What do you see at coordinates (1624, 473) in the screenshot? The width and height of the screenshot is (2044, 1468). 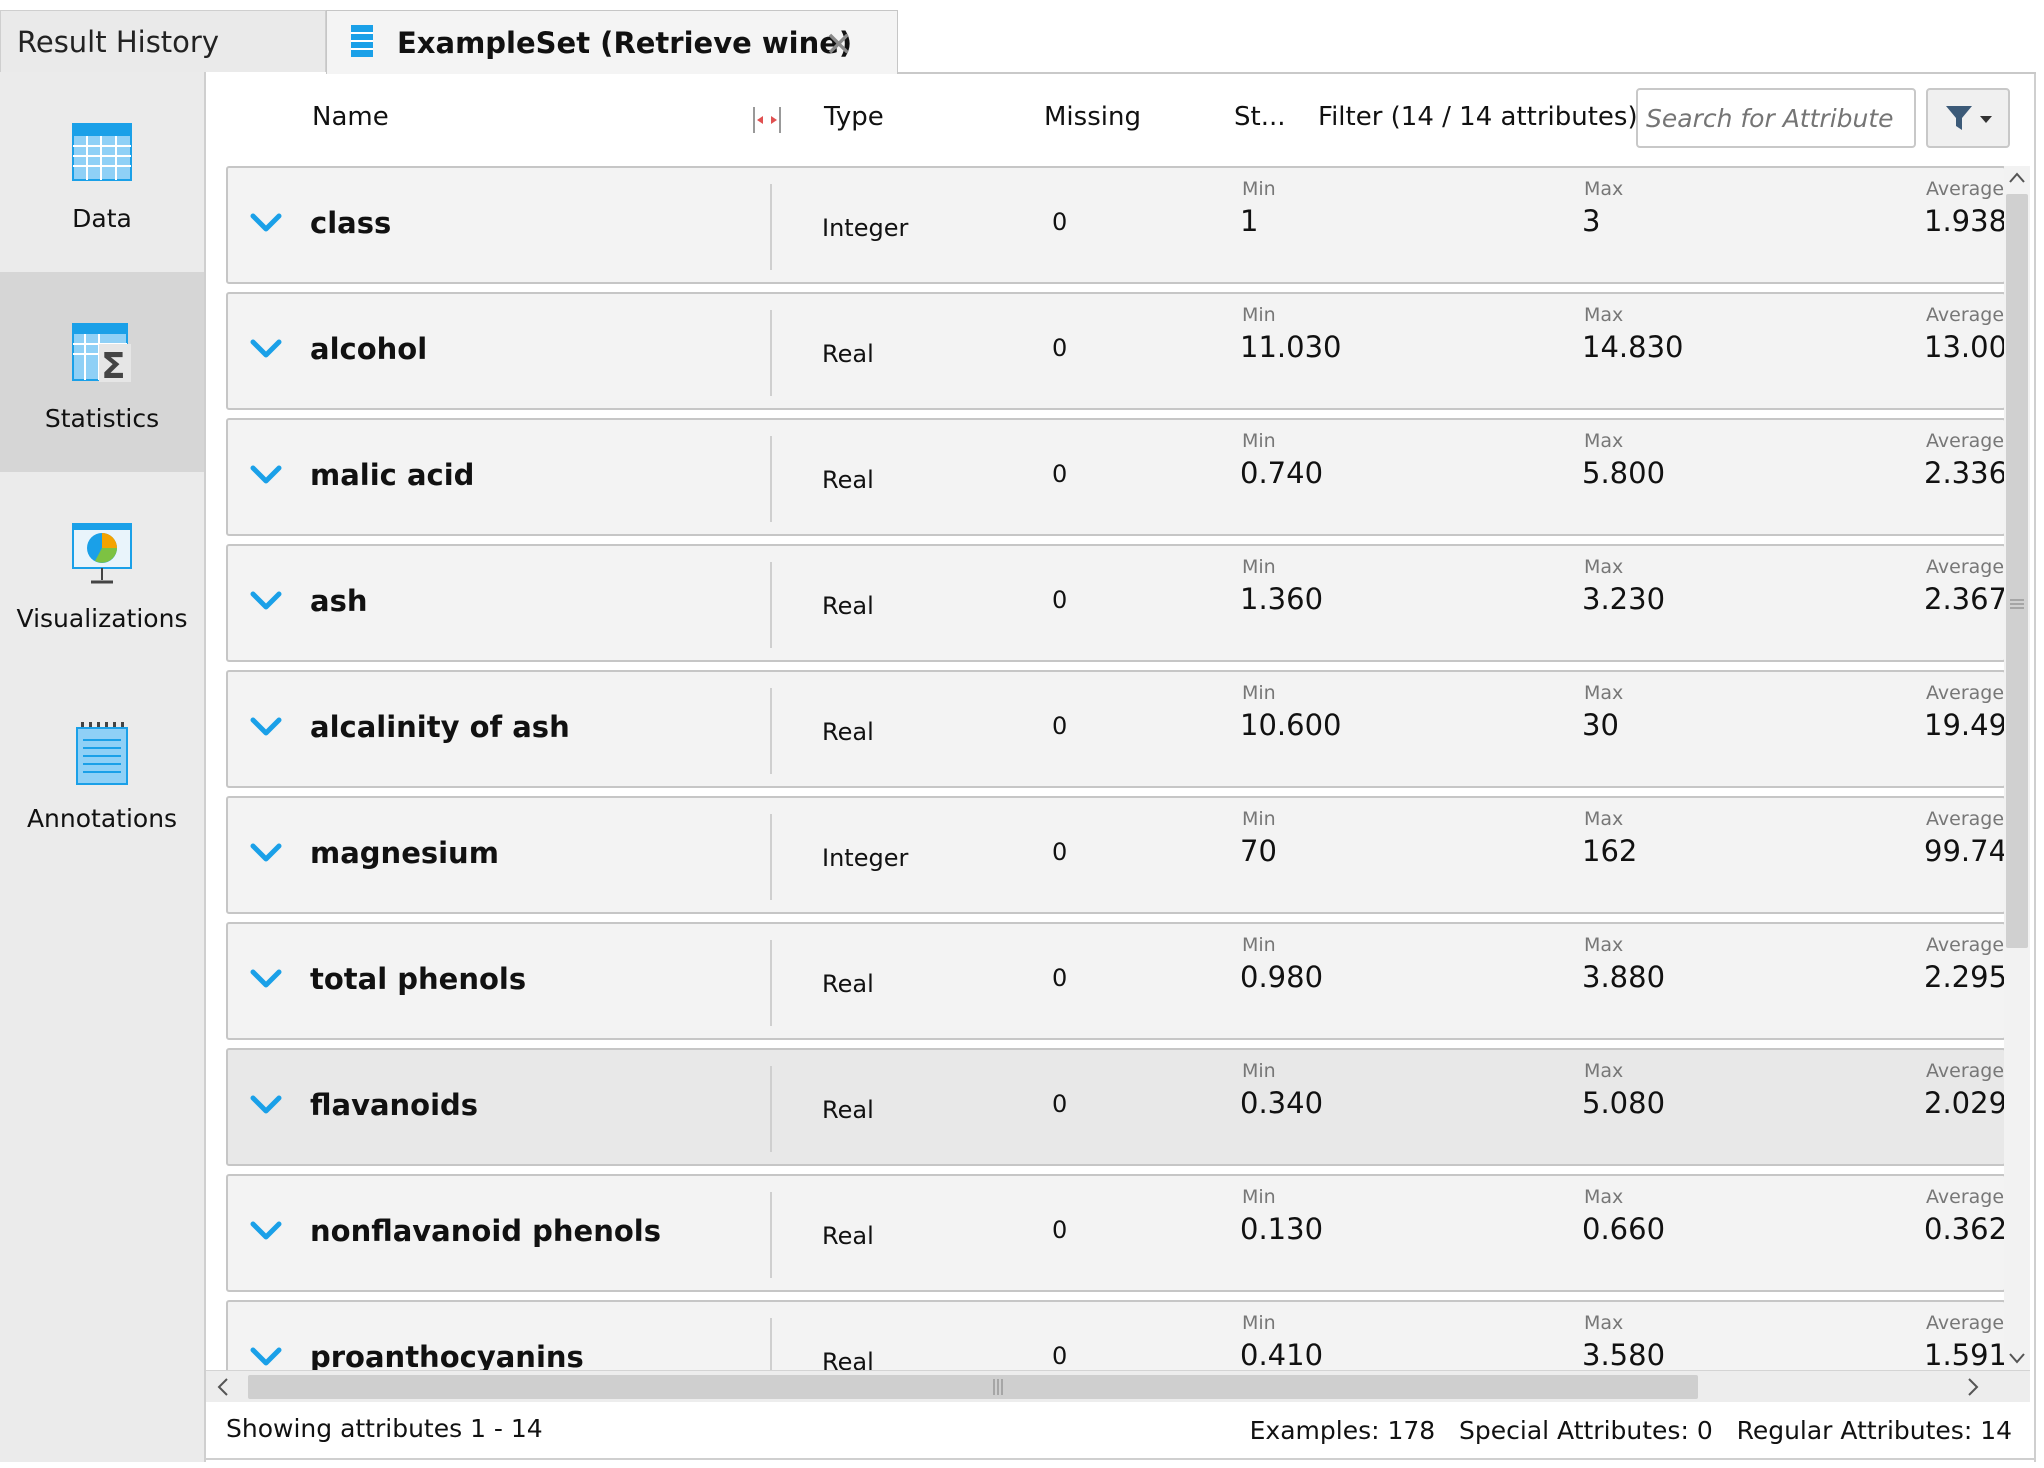 I see `max-value: 5.800` at bounding box center [1624, 473].